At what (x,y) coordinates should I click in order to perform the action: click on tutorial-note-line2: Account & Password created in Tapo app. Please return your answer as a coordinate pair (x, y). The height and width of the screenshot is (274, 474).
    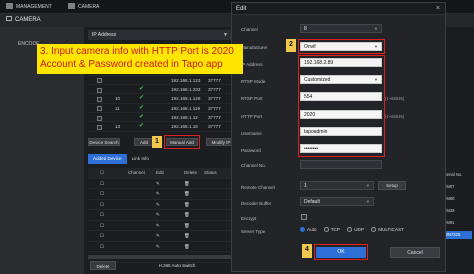
    Looking at the image, I should click on (131, 64).